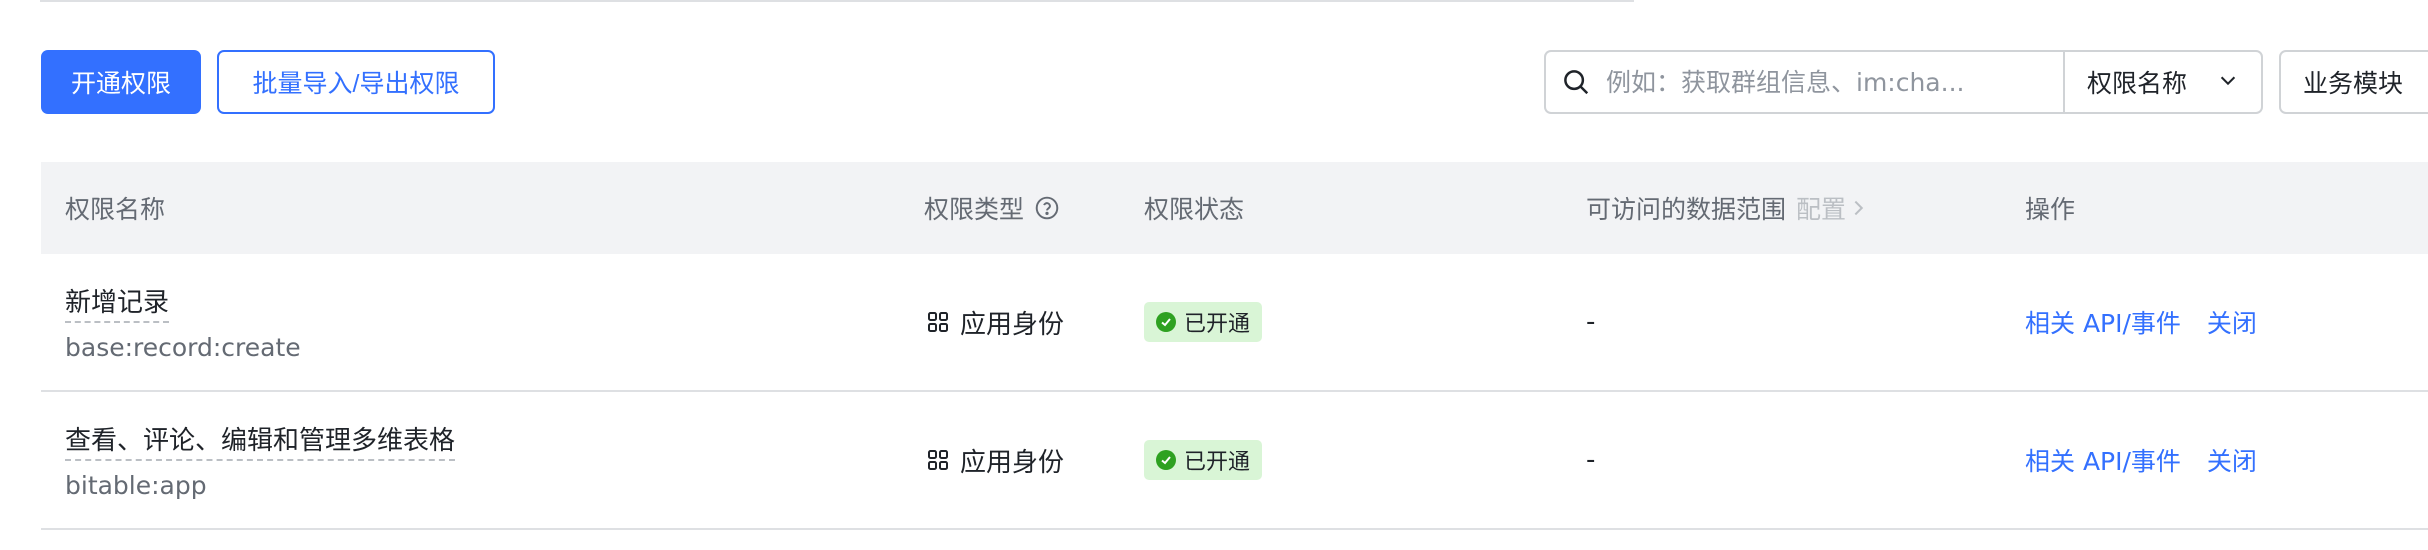  Describe the element at coordinates (1576, 82) in the screenshot. I see `search-icon` at that location.